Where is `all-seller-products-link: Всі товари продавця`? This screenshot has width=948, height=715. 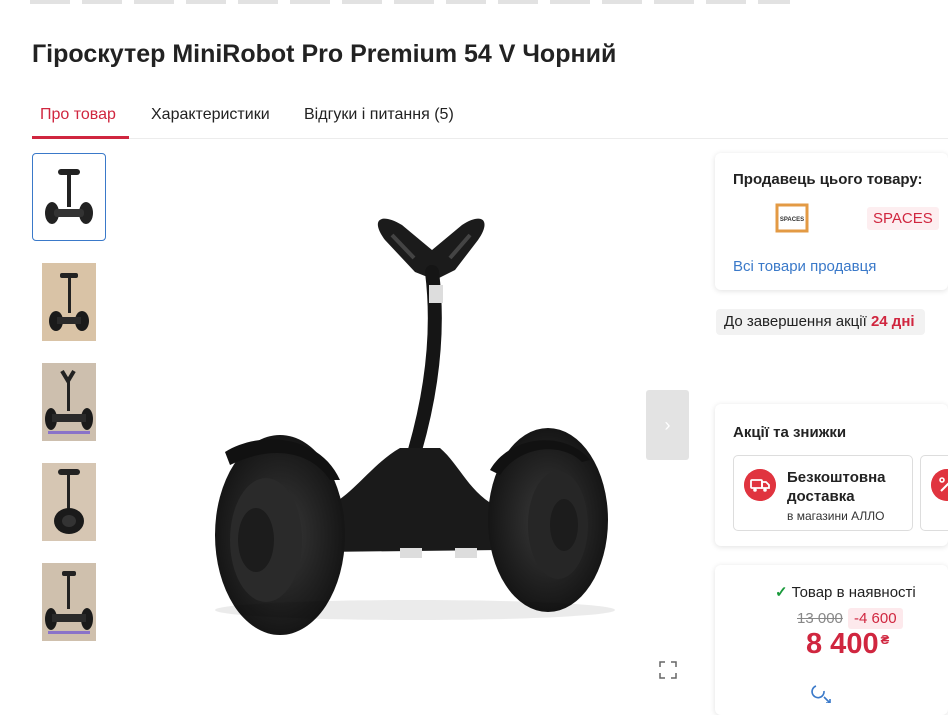
all-seller-products-link: Всі товари продавця is located at coordinates (804, 266).